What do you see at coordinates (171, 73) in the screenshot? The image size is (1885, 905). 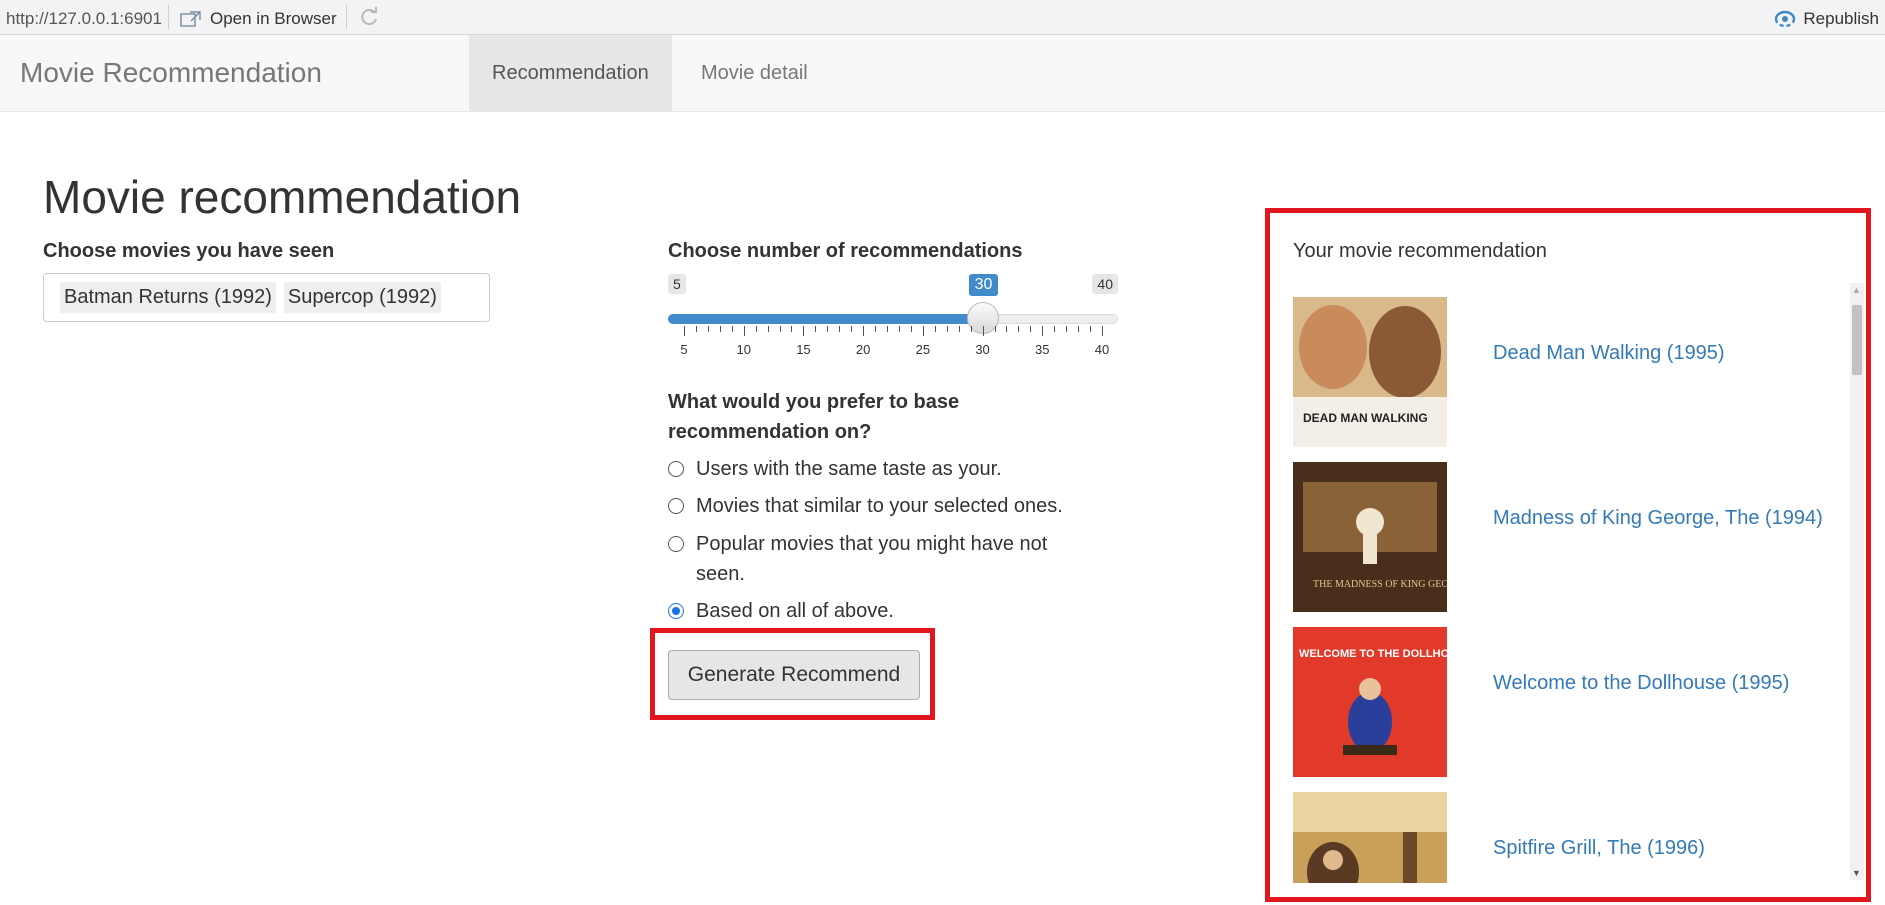 I see `navbar-brand: Movie Recommendation` at bounding box center [171, 73].